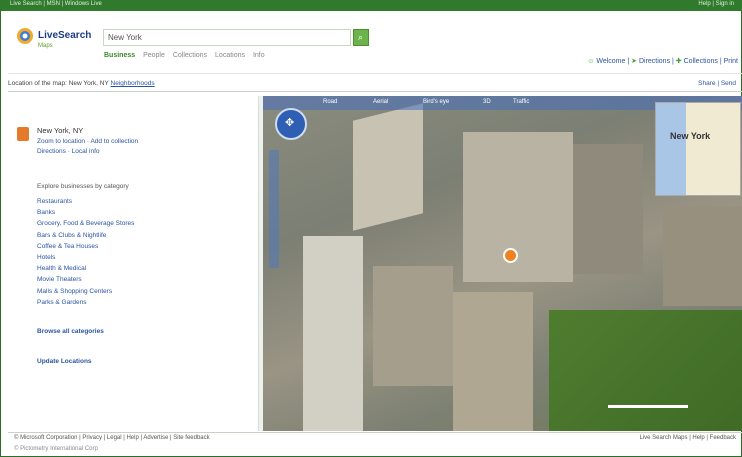 Image resolution: width=742 pixels, height=457 pixels. I want to click on map-tool-aerial: Aerial, so click(380, 102).